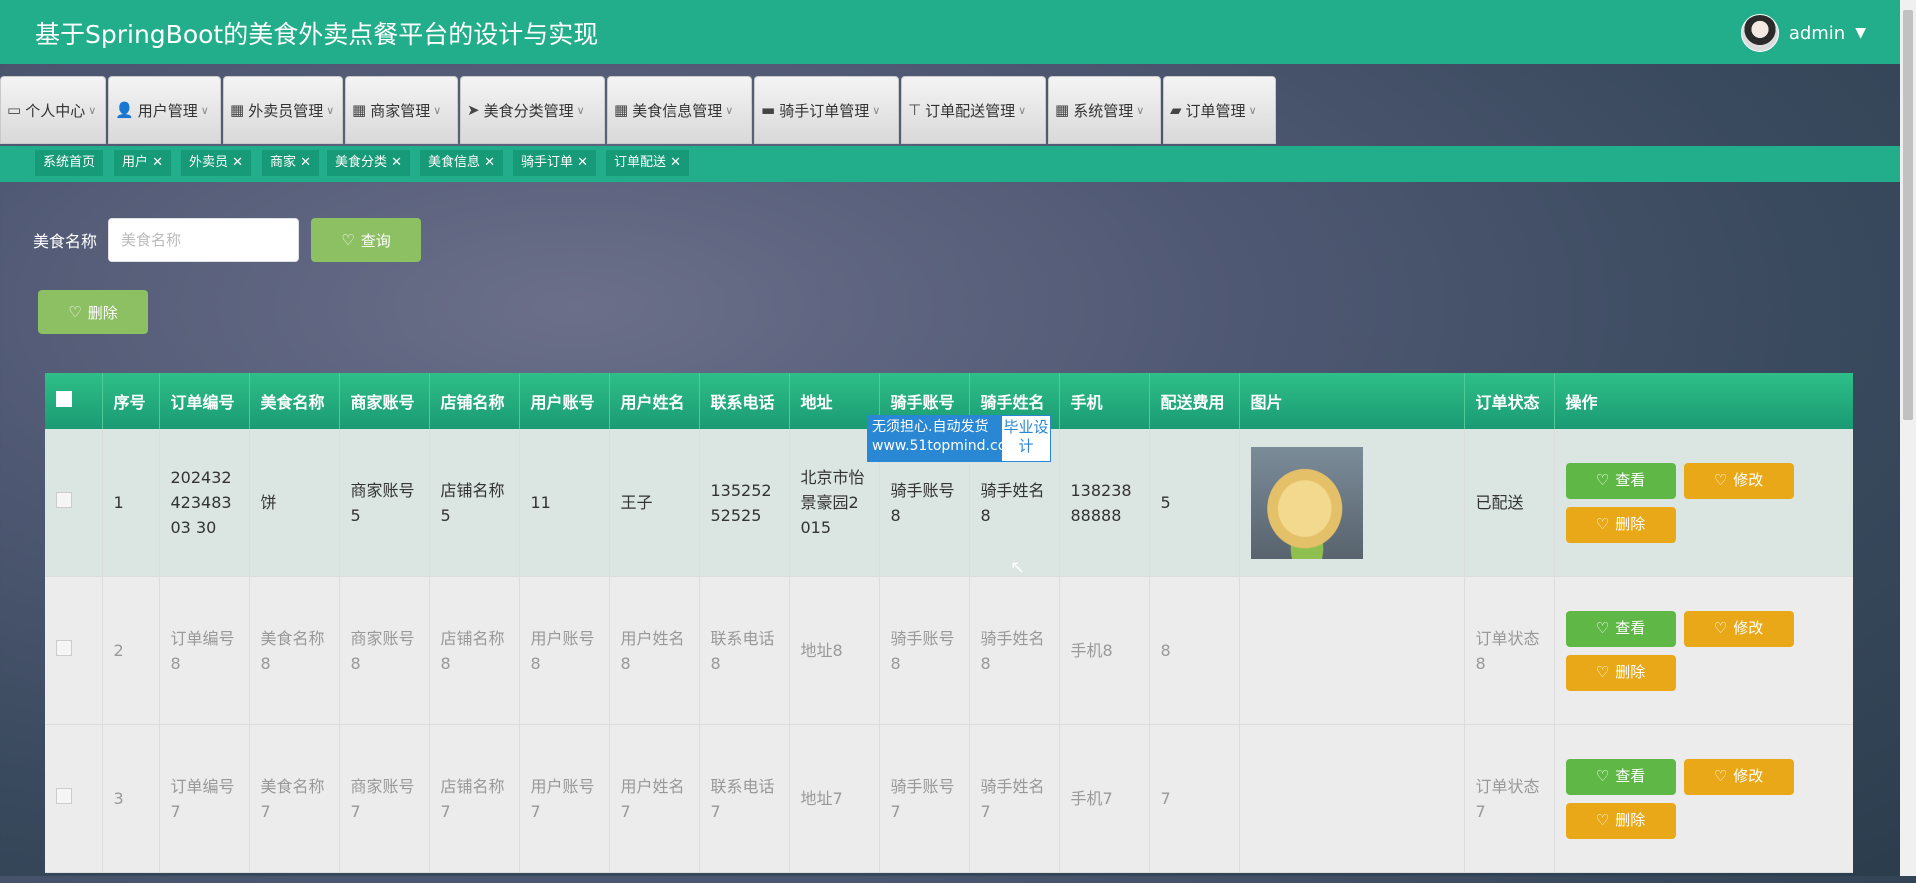 The width and height of the screenshot is (1916, 883). I want to click on grid-icon: ▦, so click(621, 110).